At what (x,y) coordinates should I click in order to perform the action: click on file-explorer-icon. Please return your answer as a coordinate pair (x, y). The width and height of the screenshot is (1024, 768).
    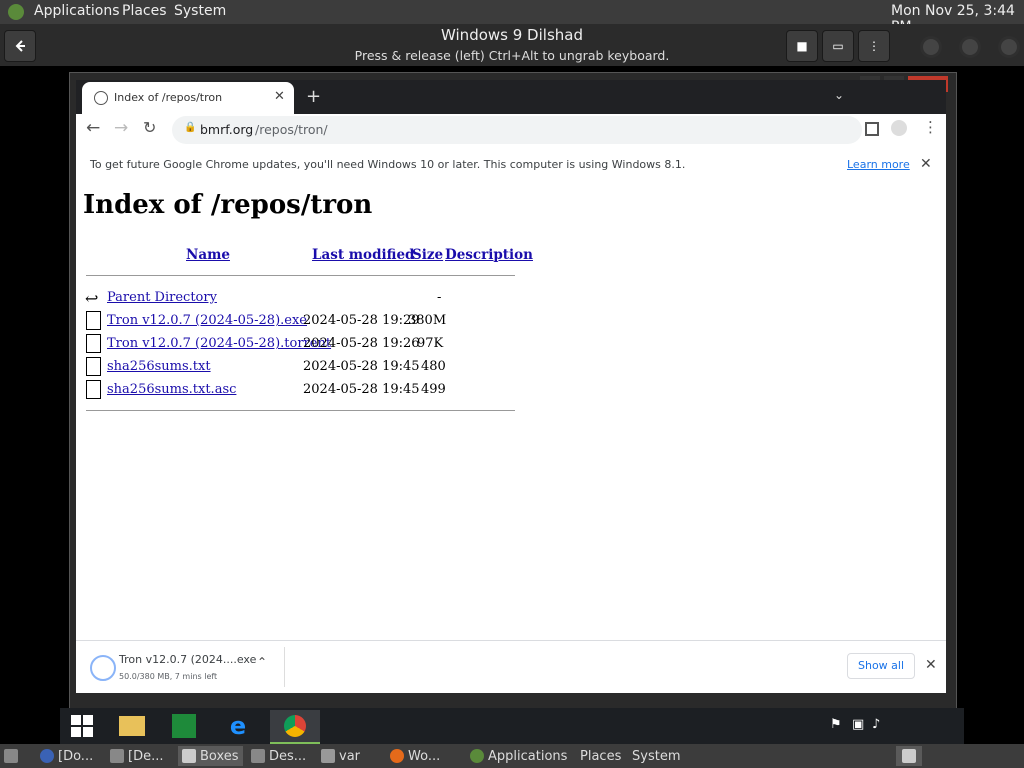
    Looking at the image, I should click on (132, 726).